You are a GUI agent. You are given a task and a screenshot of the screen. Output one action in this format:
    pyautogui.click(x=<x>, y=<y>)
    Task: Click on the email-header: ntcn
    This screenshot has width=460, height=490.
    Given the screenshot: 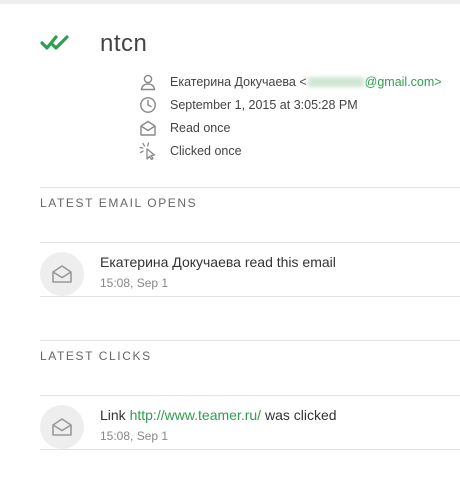 What is the action you would take?
    pyautogui.click(x=250, y=48)
    